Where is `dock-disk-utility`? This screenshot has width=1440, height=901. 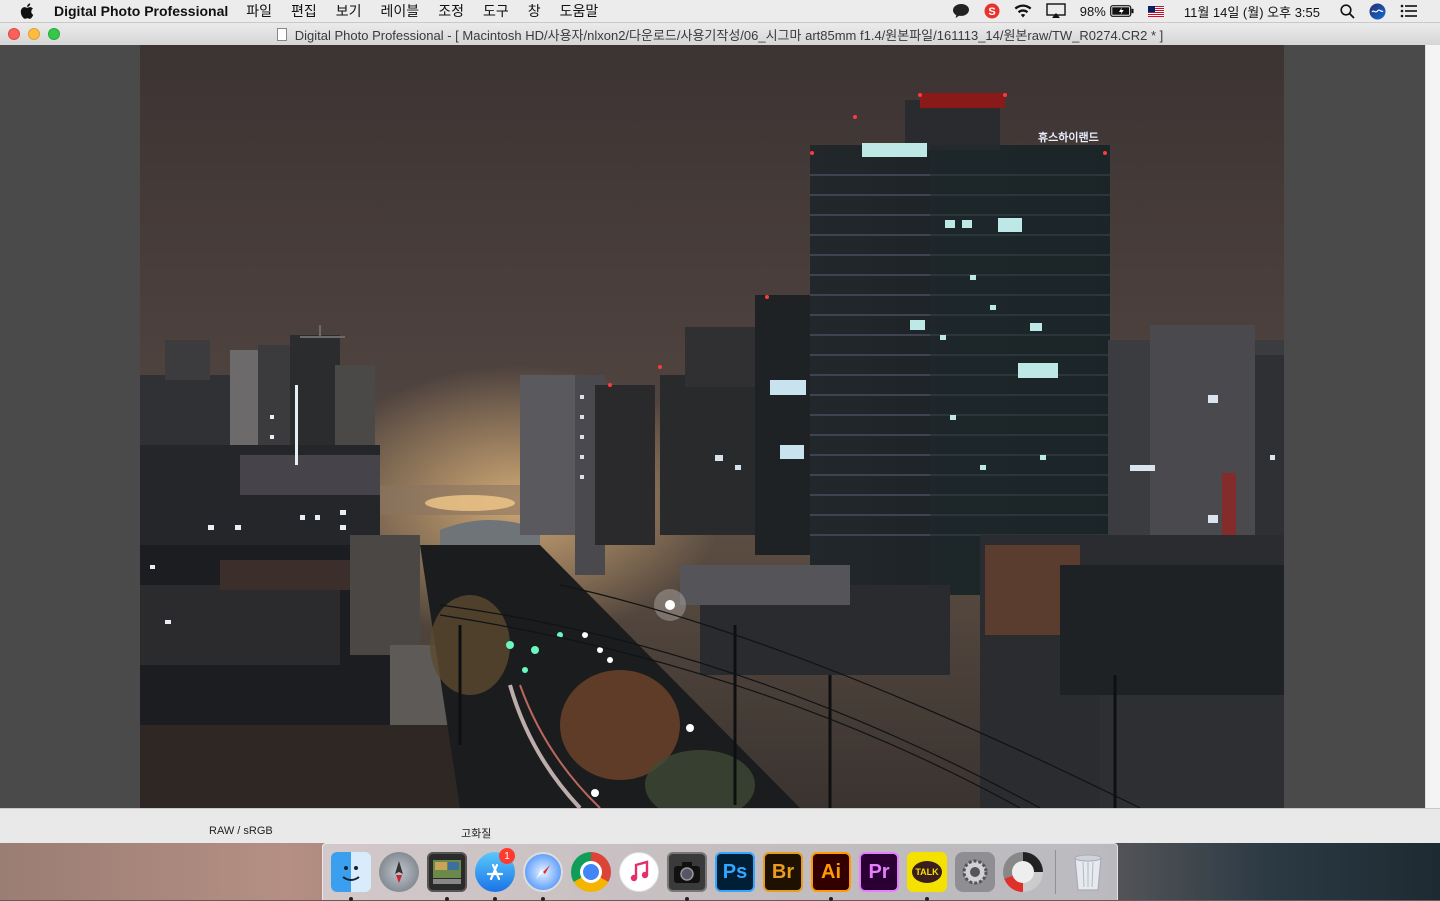 dock-disk-utility is located at coordinates (1023, 872).